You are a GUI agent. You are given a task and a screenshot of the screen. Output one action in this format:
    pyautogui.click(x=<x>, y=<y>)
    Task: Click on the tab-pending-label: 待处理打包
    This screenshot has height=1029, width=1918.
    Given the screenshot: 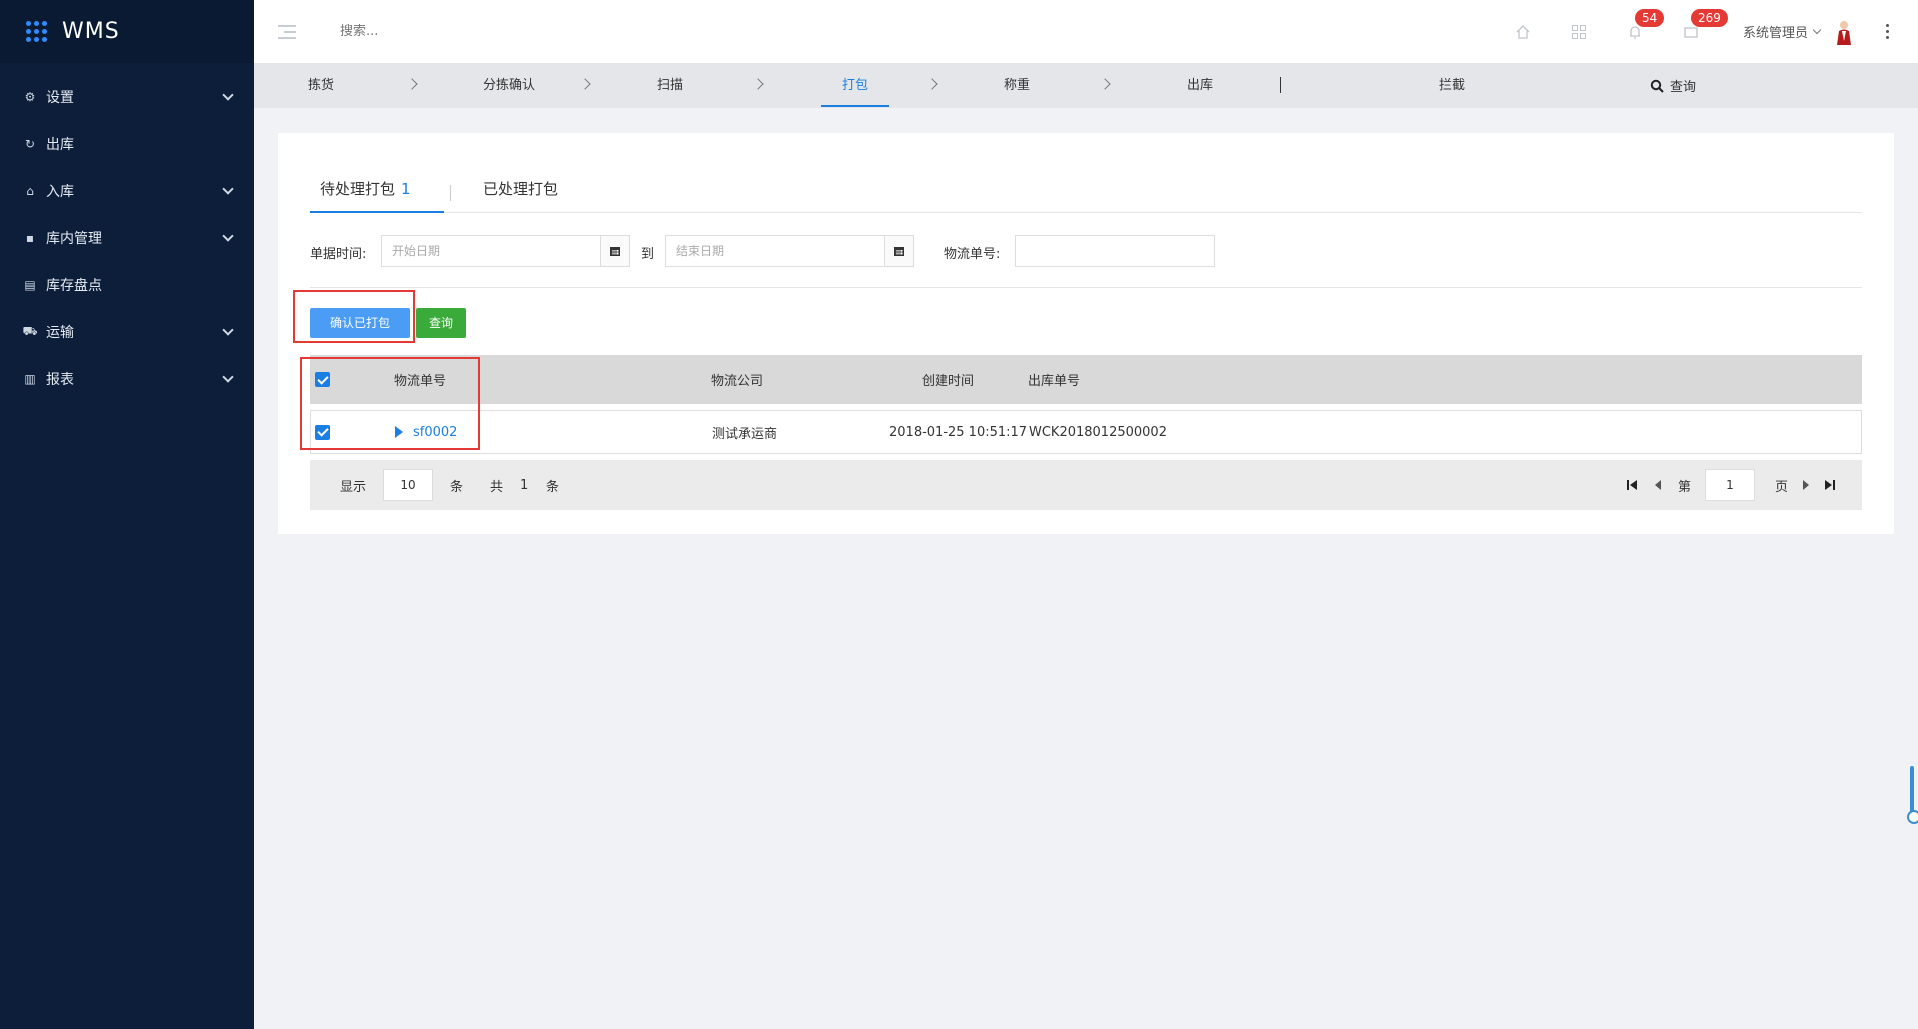 What is the action you would take?
    pyautogui.click(x=358, y=189)
    